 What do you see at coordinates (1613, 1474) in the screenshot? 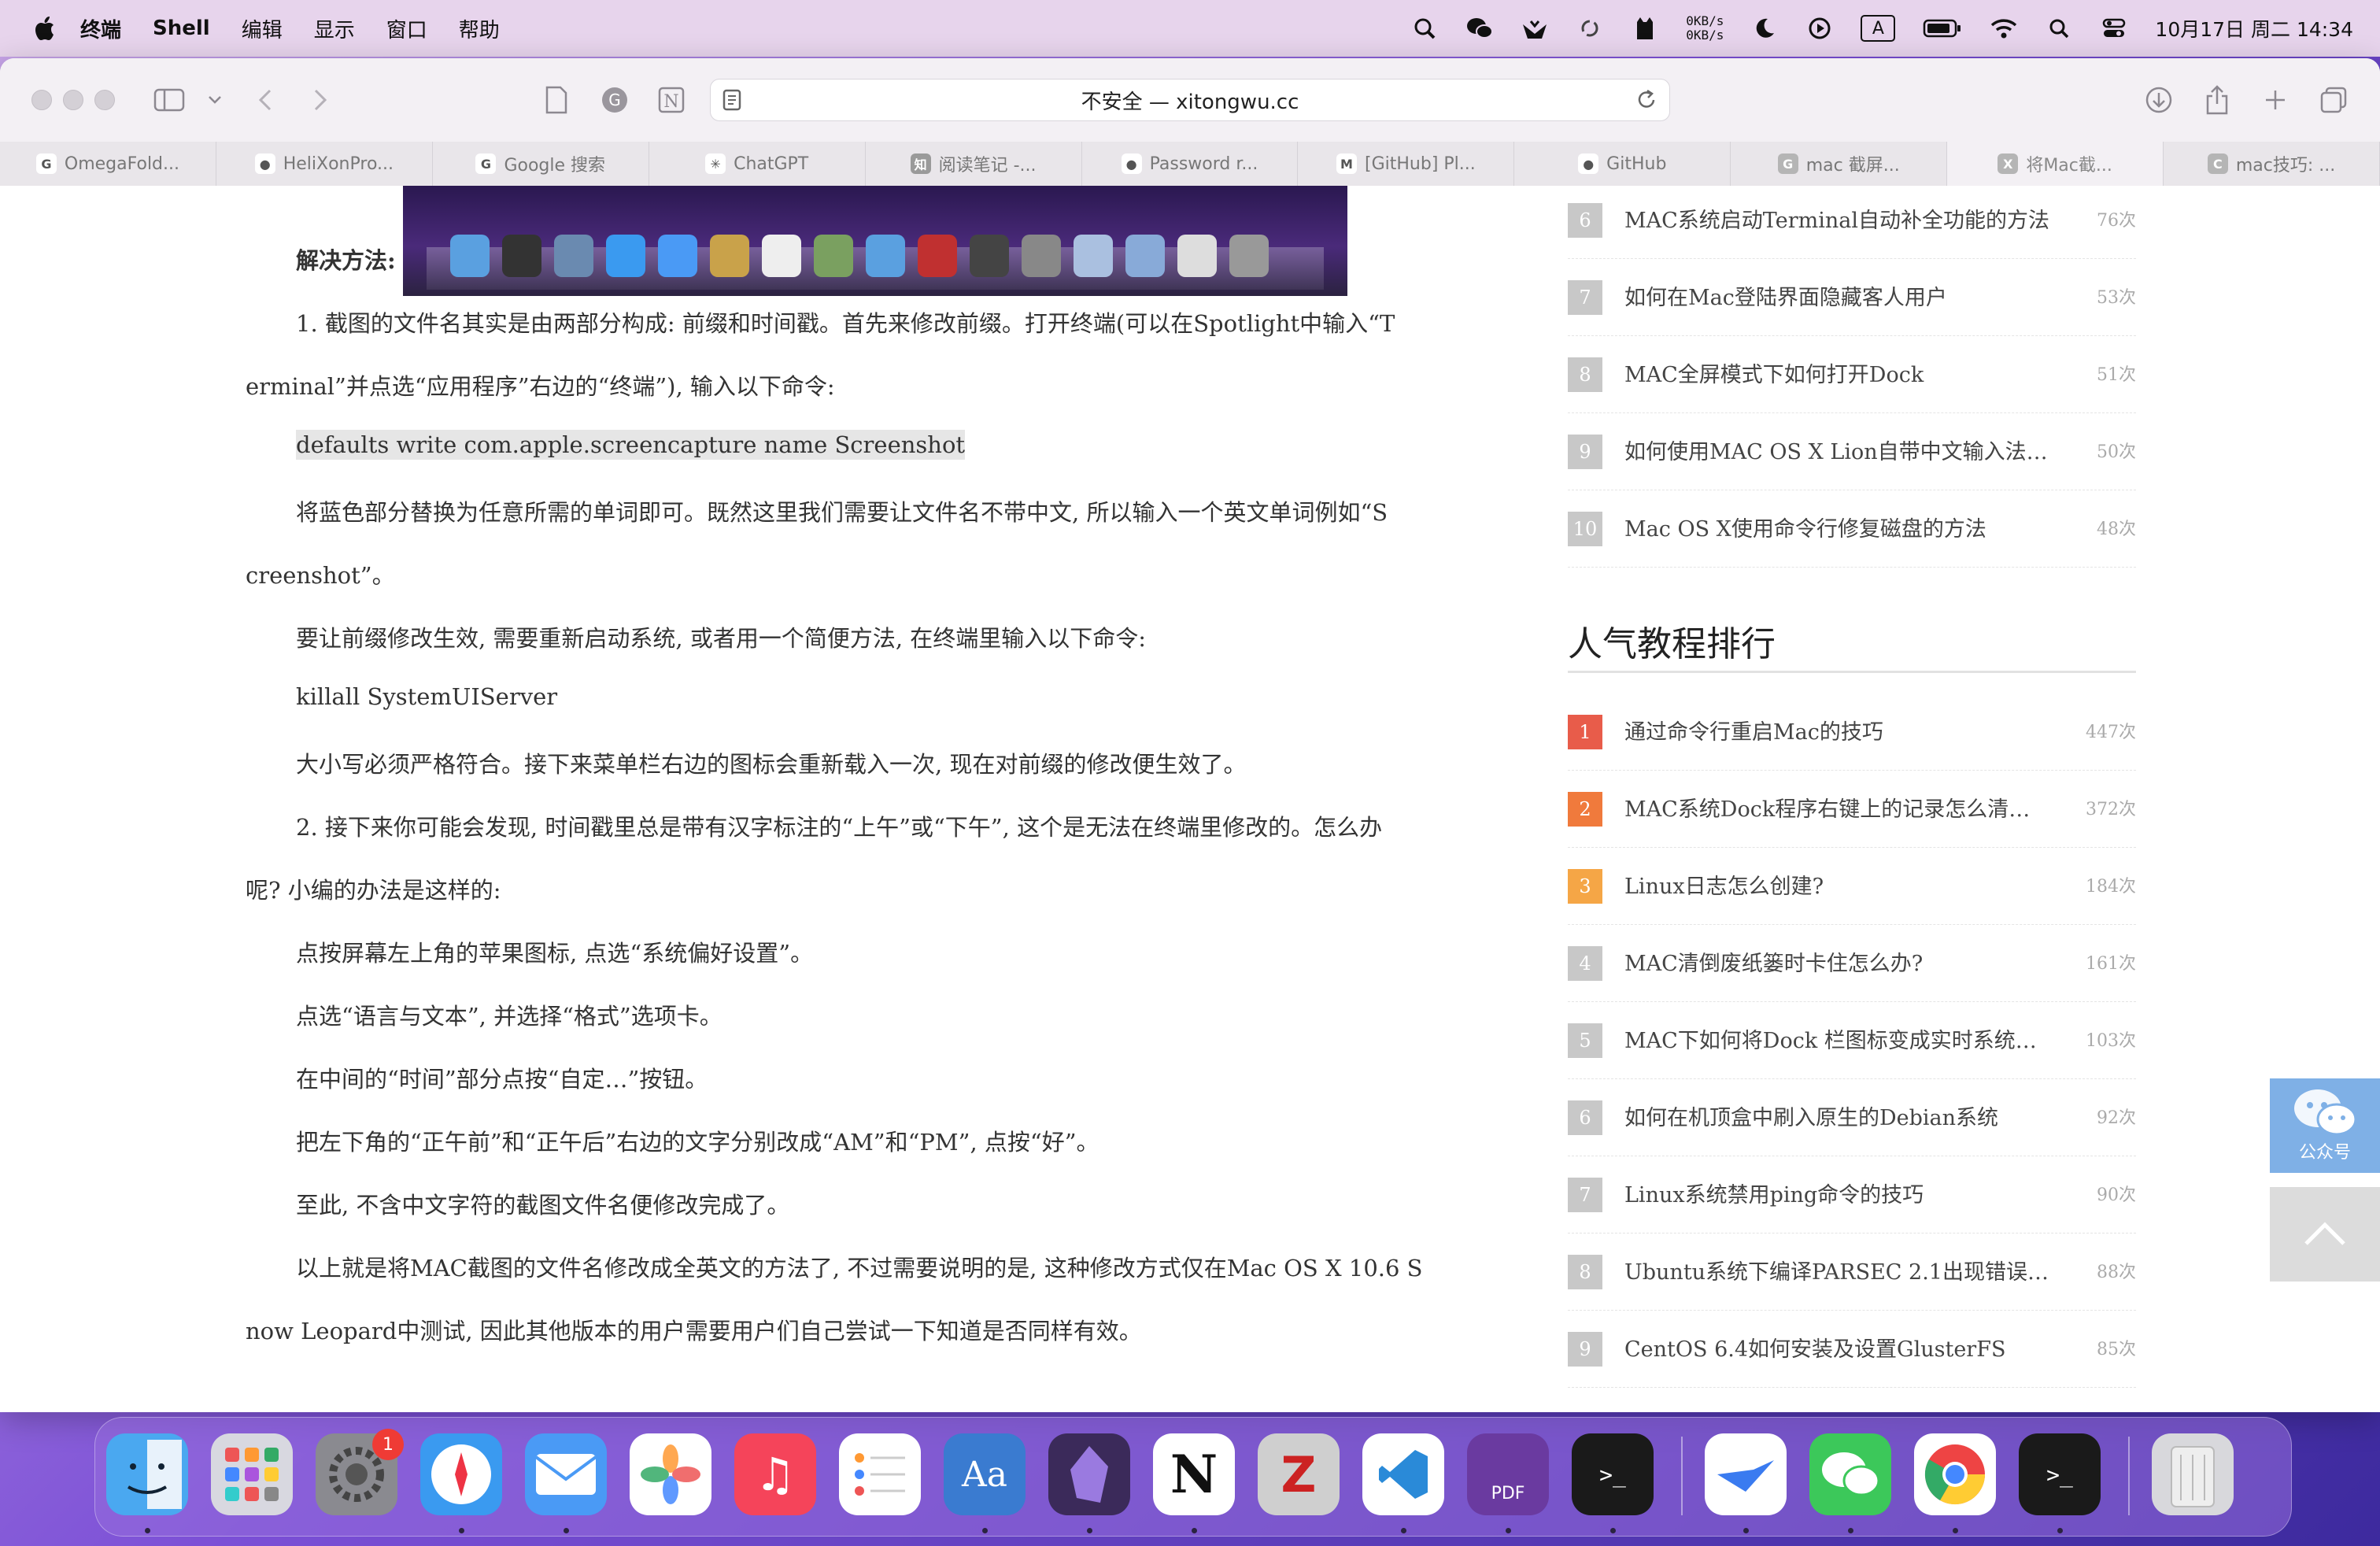
I see `terminal-pro-icon: >_` at bounding box center [1613, 1474].